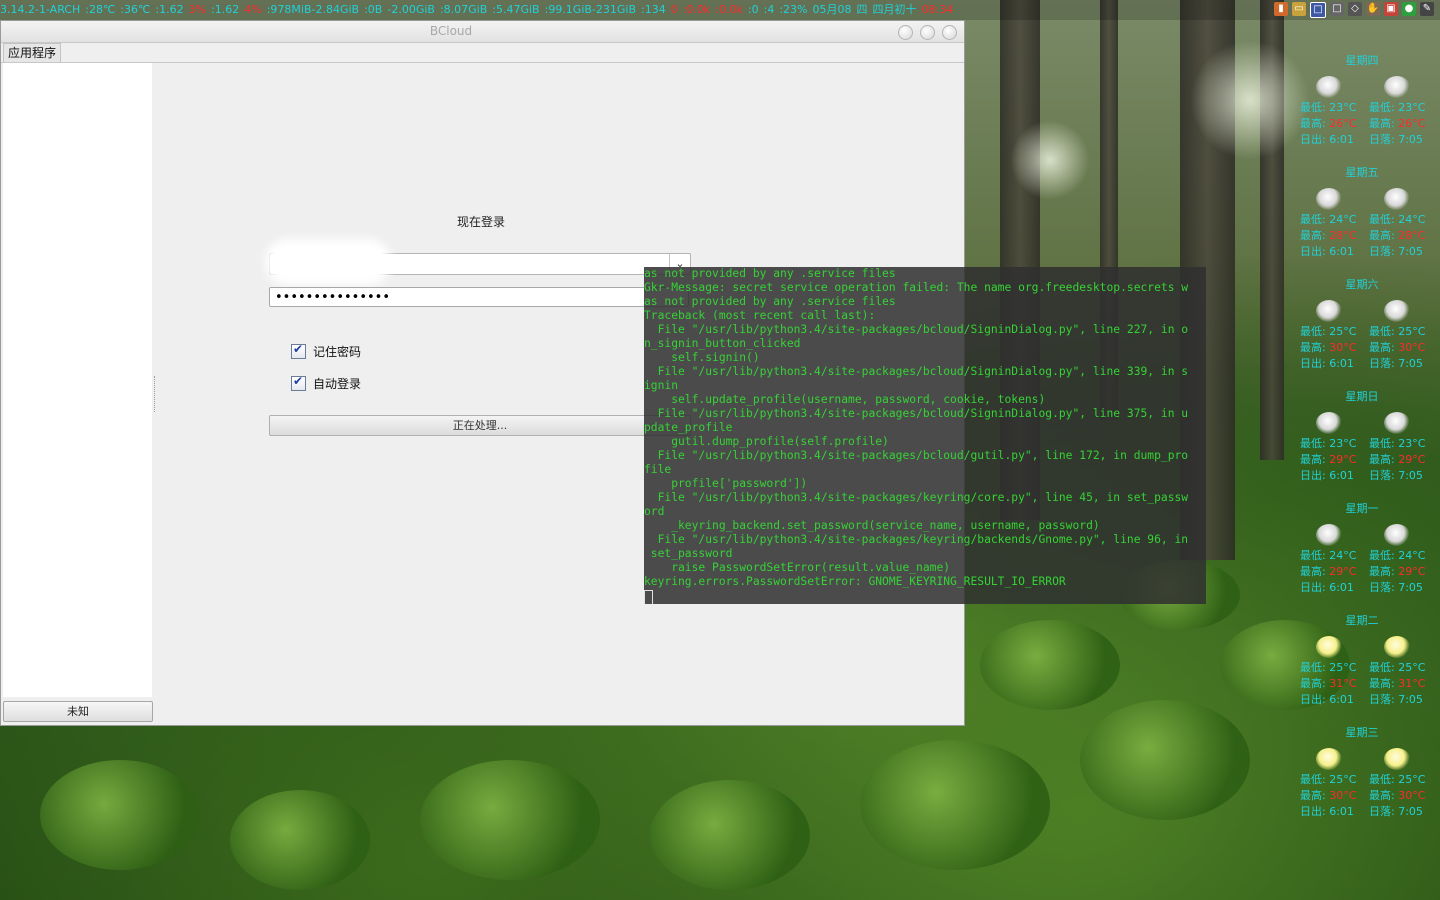 The height and width of the screenshot is (900, 1440). I want to click on minimize-button, so click(905, 32).